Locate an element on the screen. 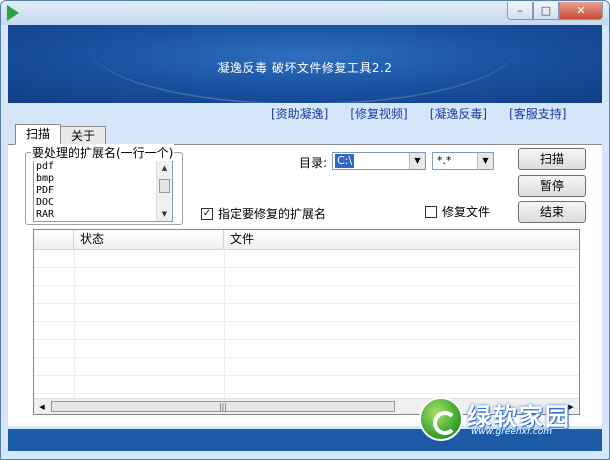  repair-file-label: 修复文件 is located at coordinates (466, 212).